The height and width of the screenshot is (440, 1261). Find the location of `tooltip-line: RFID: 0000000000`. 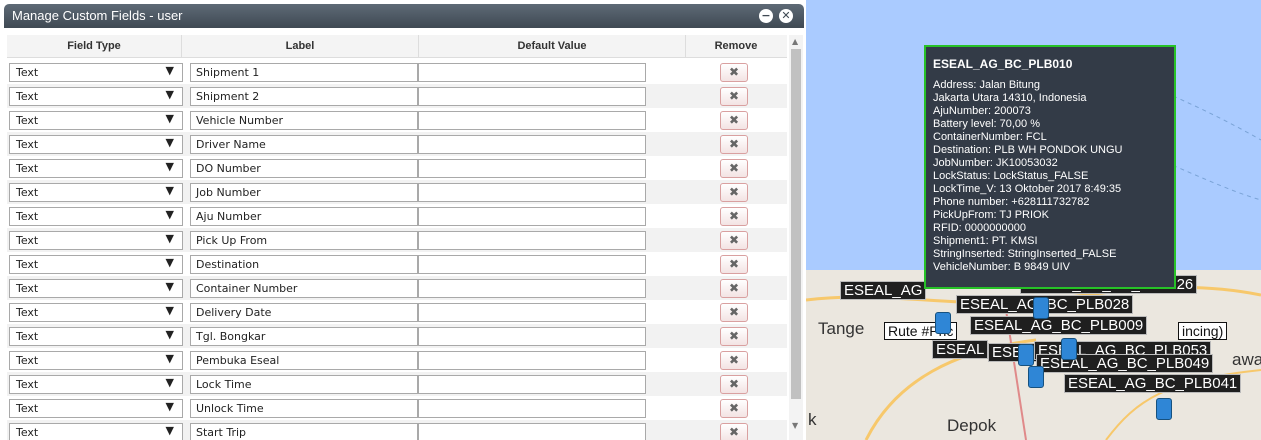

tooltip-line: RFID: 0000000000 is located at coordinates (979, 228).